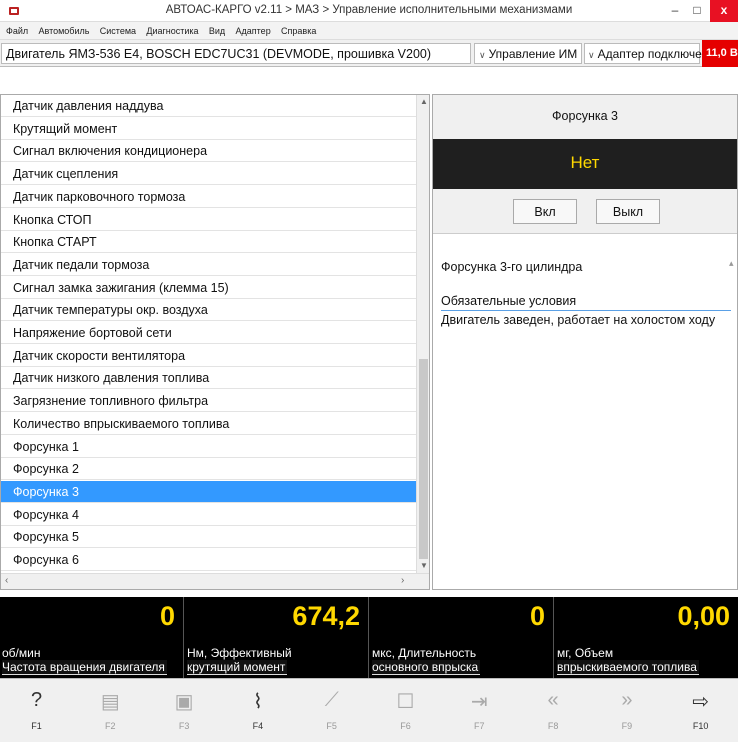  I want to click on scroll-indicator-icon: ▴, so click(731, 263).